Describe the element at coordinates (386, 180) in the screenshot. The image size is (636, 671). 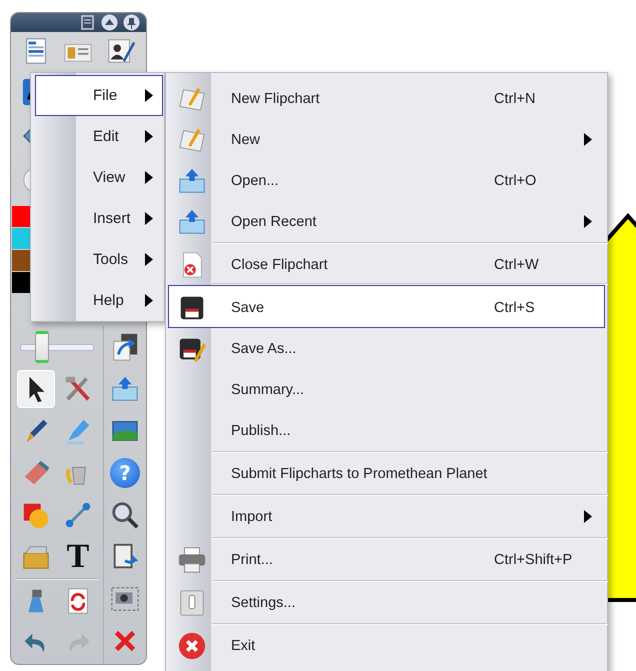
I see `menu-item: Open... Ctrl+O` at that location.